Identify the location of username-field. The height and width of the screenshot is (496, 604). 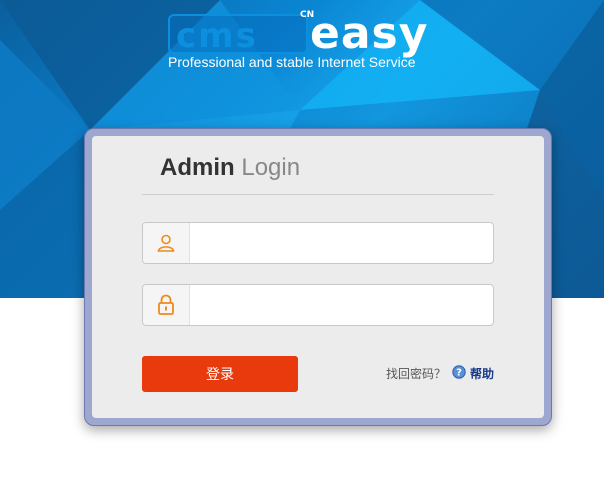
(318, 243).